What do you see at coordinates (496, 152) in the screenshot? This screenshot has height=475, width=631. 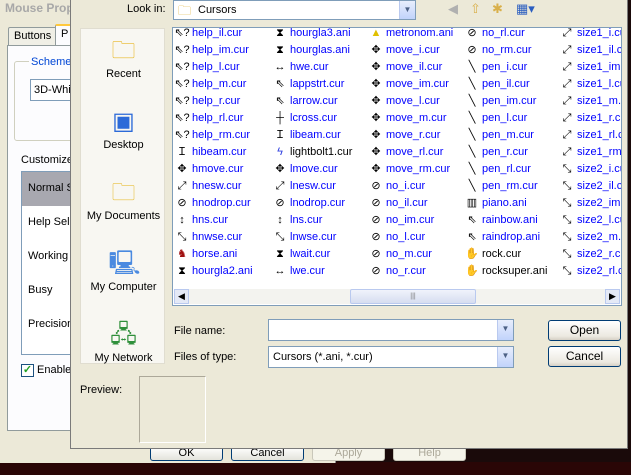 I see `file-item: ╲ pen_r.cur` at bounding box center [496, 152].